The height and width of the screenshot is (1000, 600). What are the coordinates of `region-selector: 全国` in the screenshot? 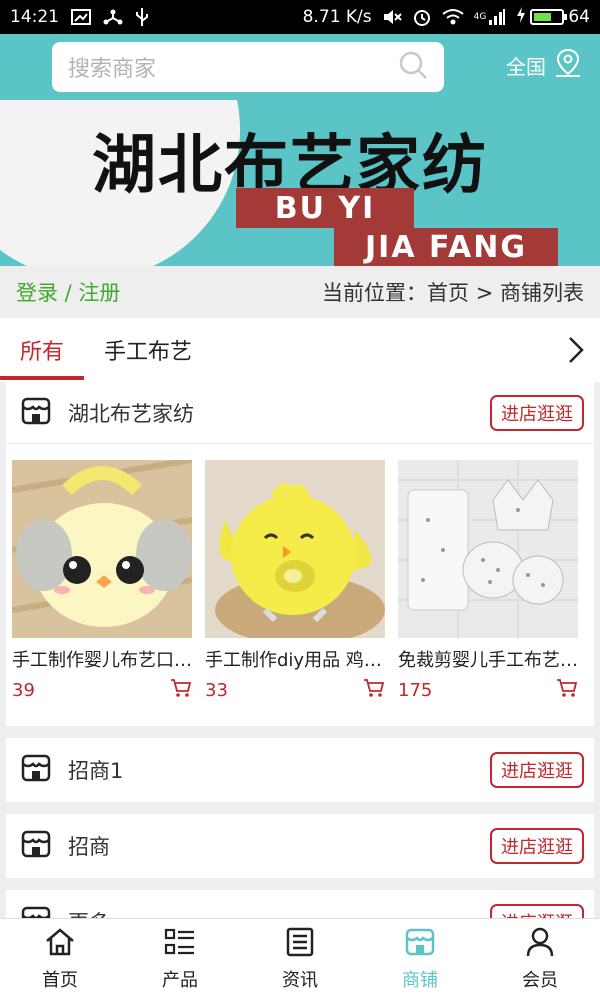 It's located at (544, 65).